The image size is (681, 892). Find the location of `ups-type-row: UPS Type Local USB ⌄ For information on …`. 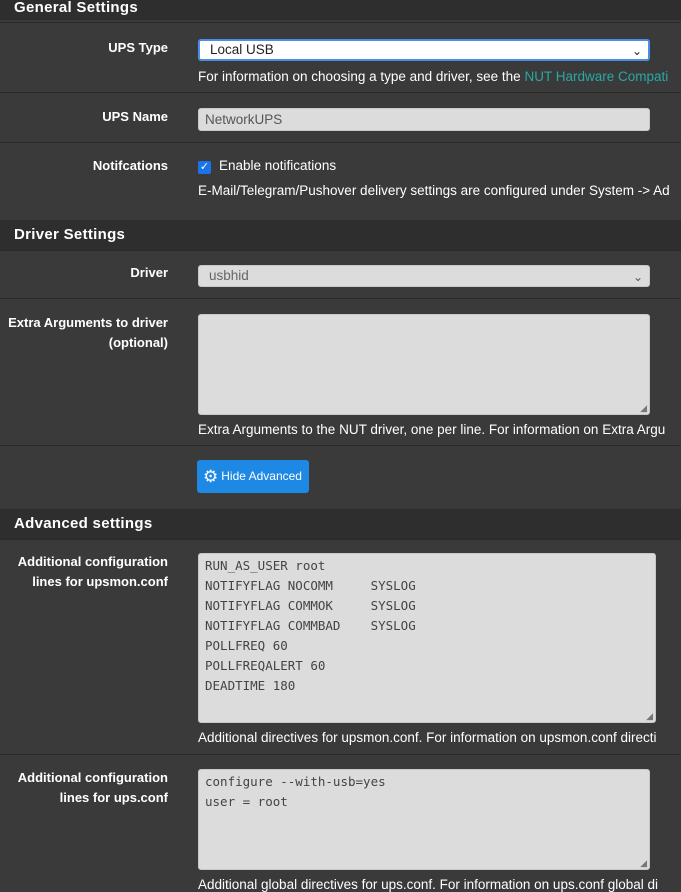

ups-type-row: UPS Type Local USB ⌄ For information on … is located at coordinates (340, 57).